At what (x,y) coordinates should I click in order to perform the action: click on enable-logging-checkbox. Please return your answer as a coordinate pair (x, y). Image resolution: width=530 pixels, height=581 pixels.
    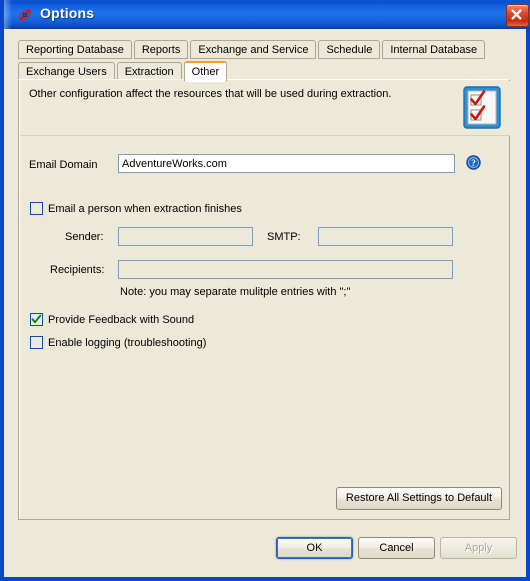
    Looking at the image, I should click on (36, 342).